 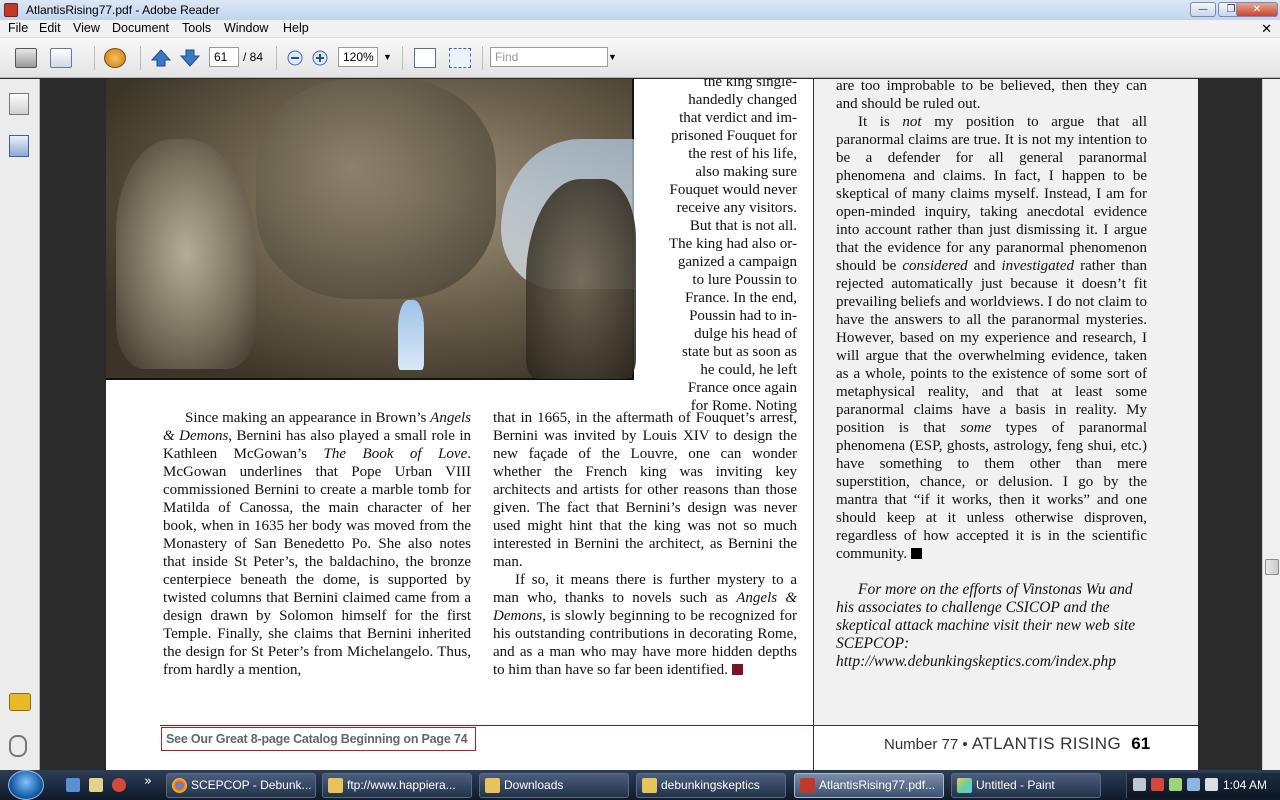 What do you see at coordinates (20, 702) in the screenshot?
I see `comments-icon` at bounding box center [20, 702].